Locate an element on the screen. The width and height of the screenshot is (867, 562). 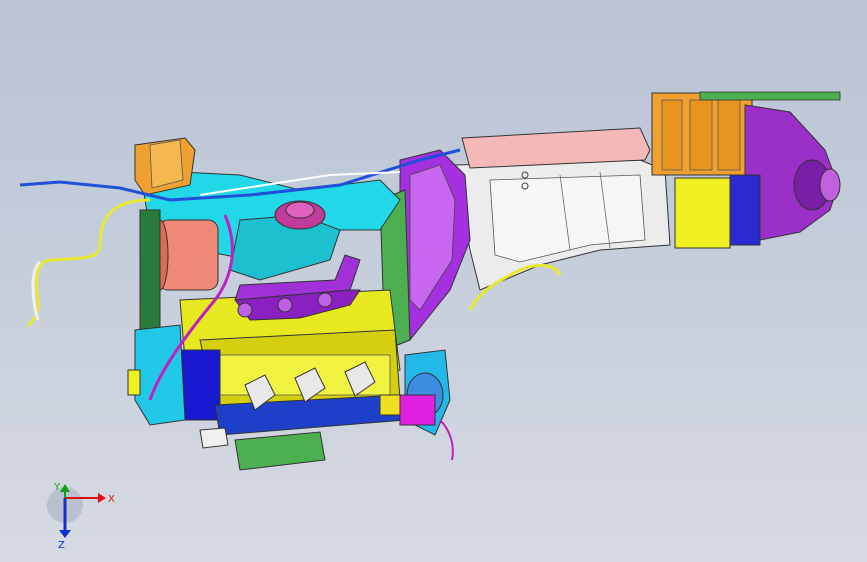
y-axis-label: Y is located at coordinates (57, 487).